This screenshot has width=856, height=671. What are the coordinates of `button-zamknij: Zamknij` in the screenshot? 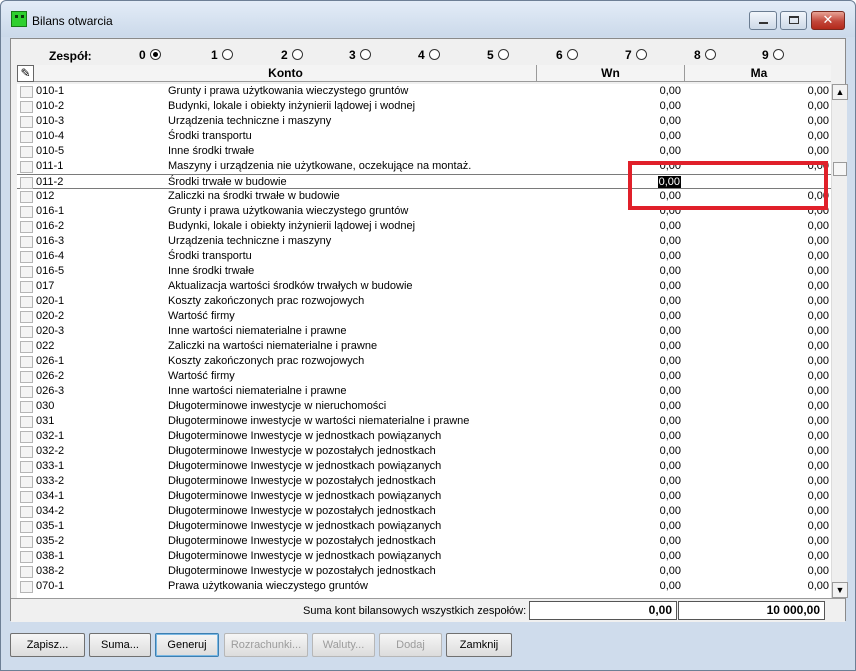 It's located at (479, 645).